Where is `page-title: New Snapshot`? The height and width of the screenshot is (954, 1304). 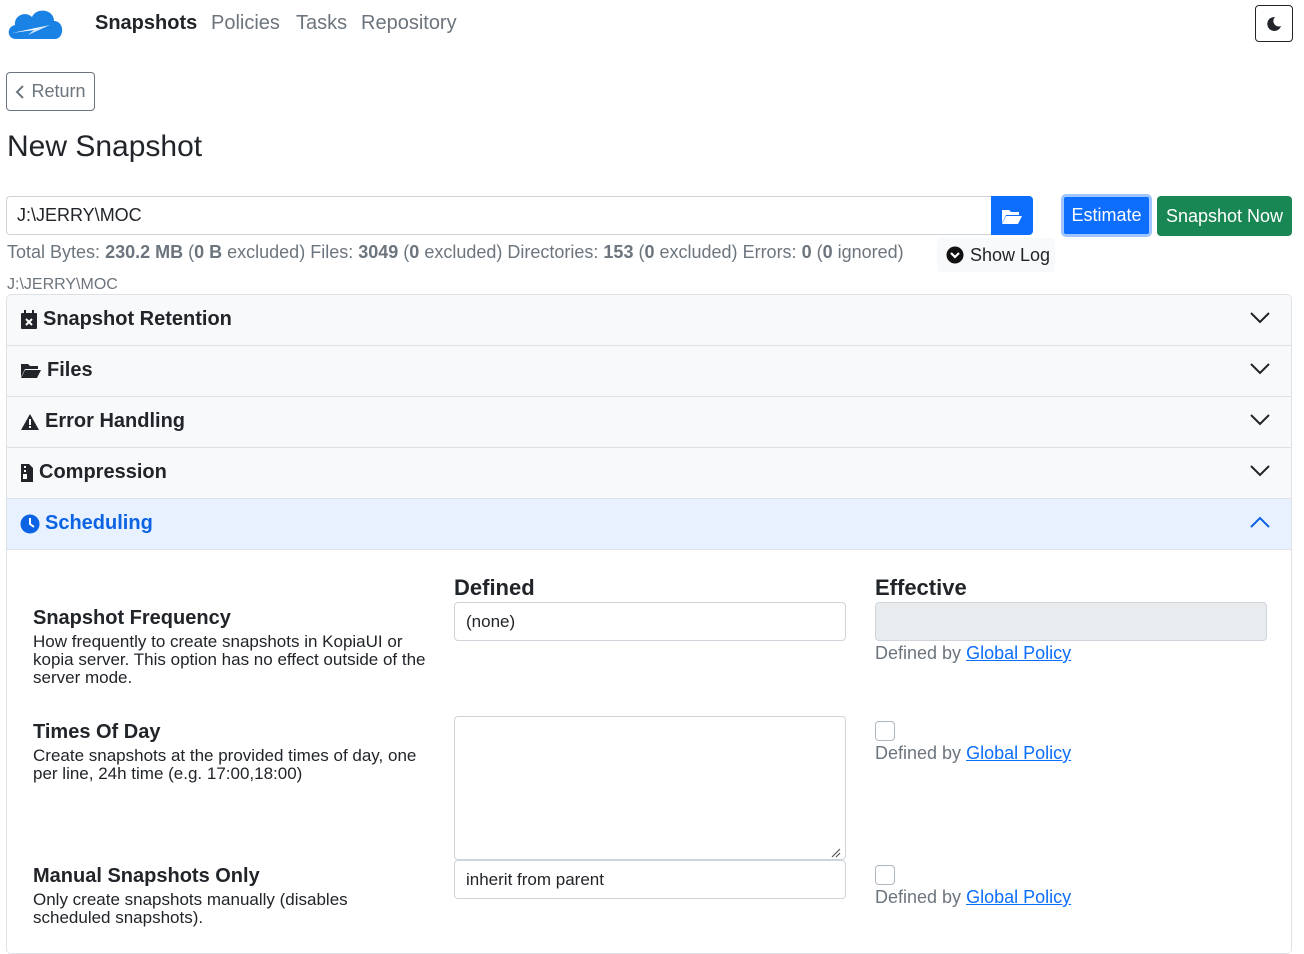 page-title: New Snapshot is located at coordinates (105, 146).